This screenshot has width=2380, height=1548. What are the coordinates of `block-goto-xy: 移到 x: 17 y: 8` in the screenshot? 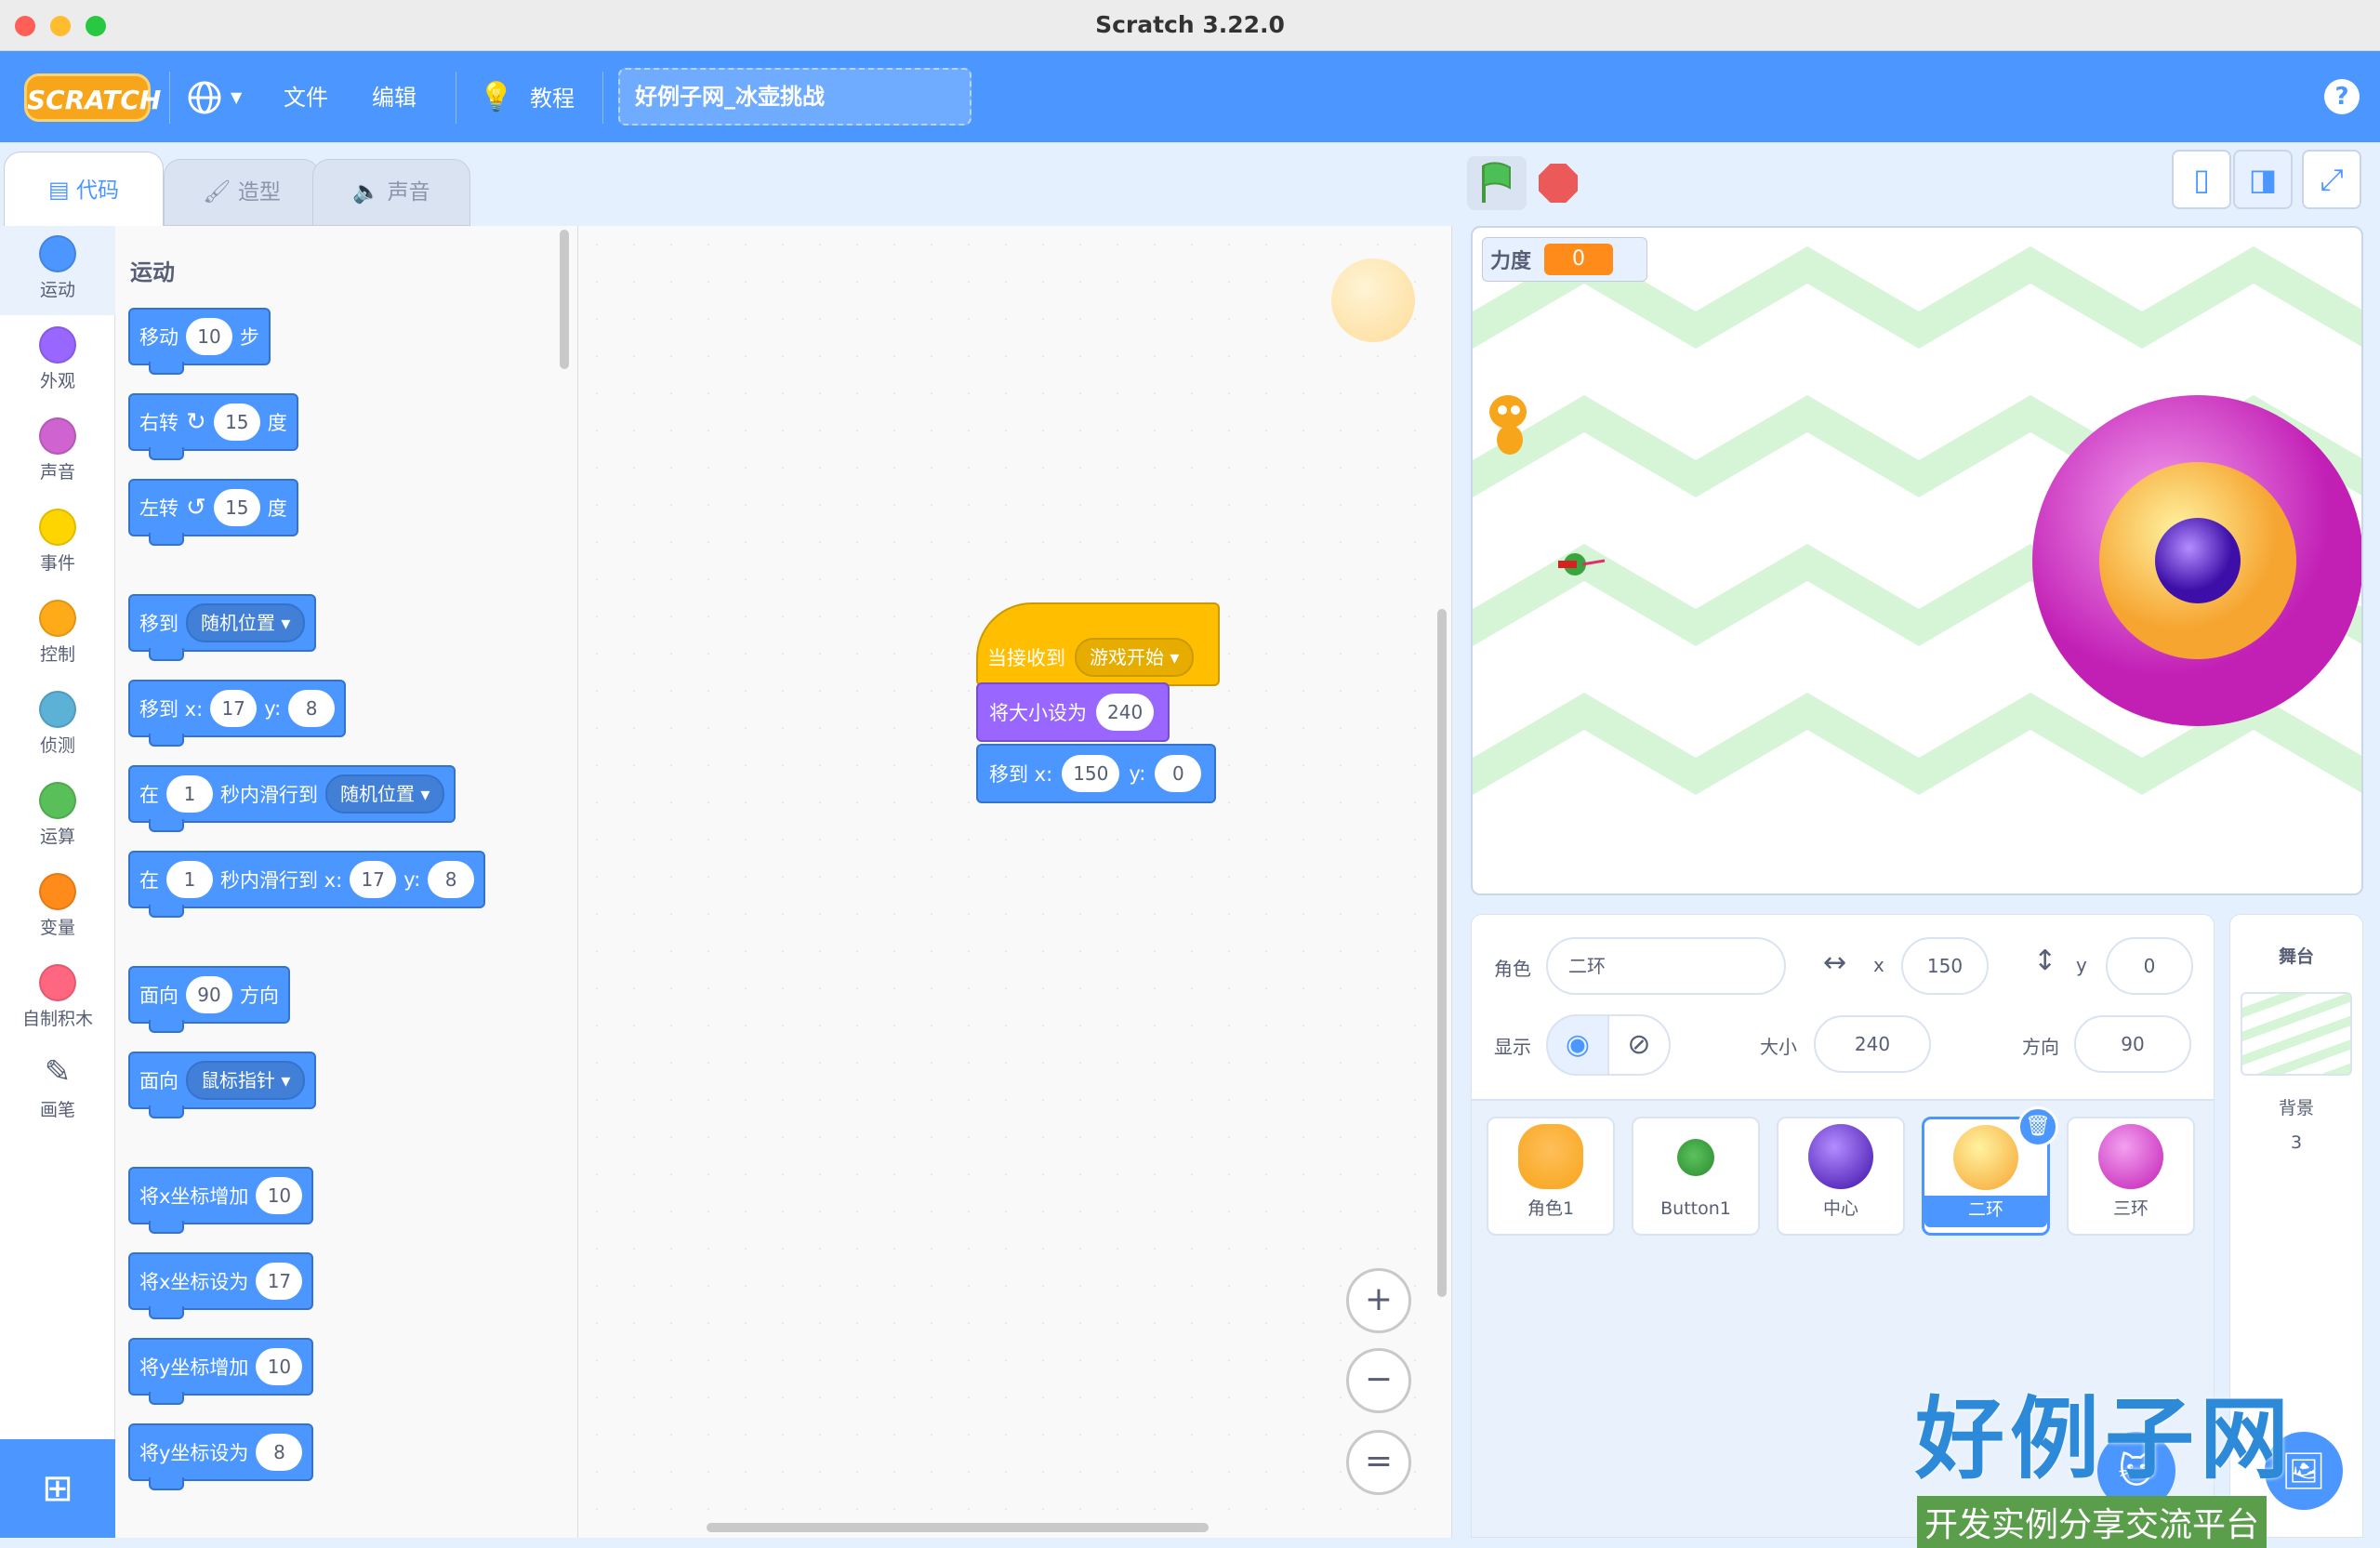 It's located at (237, 713).